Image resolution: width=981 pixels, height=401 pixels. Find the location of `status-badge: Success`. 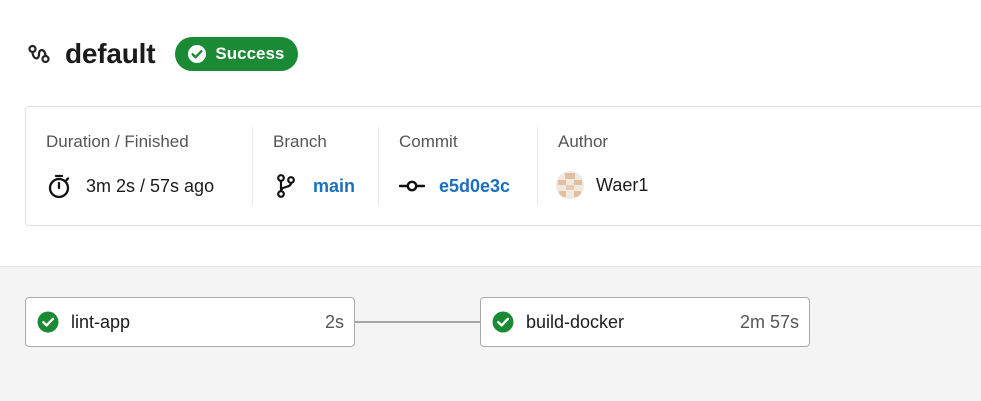

status-badge: Success is located at coordinates (237, 54).